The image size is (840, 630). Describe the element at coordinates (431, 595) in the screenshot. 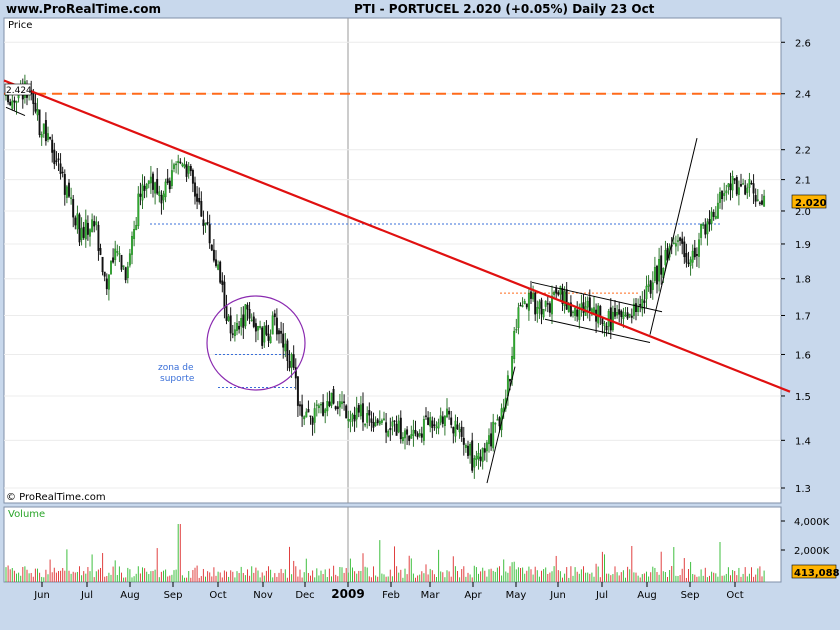

I see `x-tick-label: Mar` at that location.